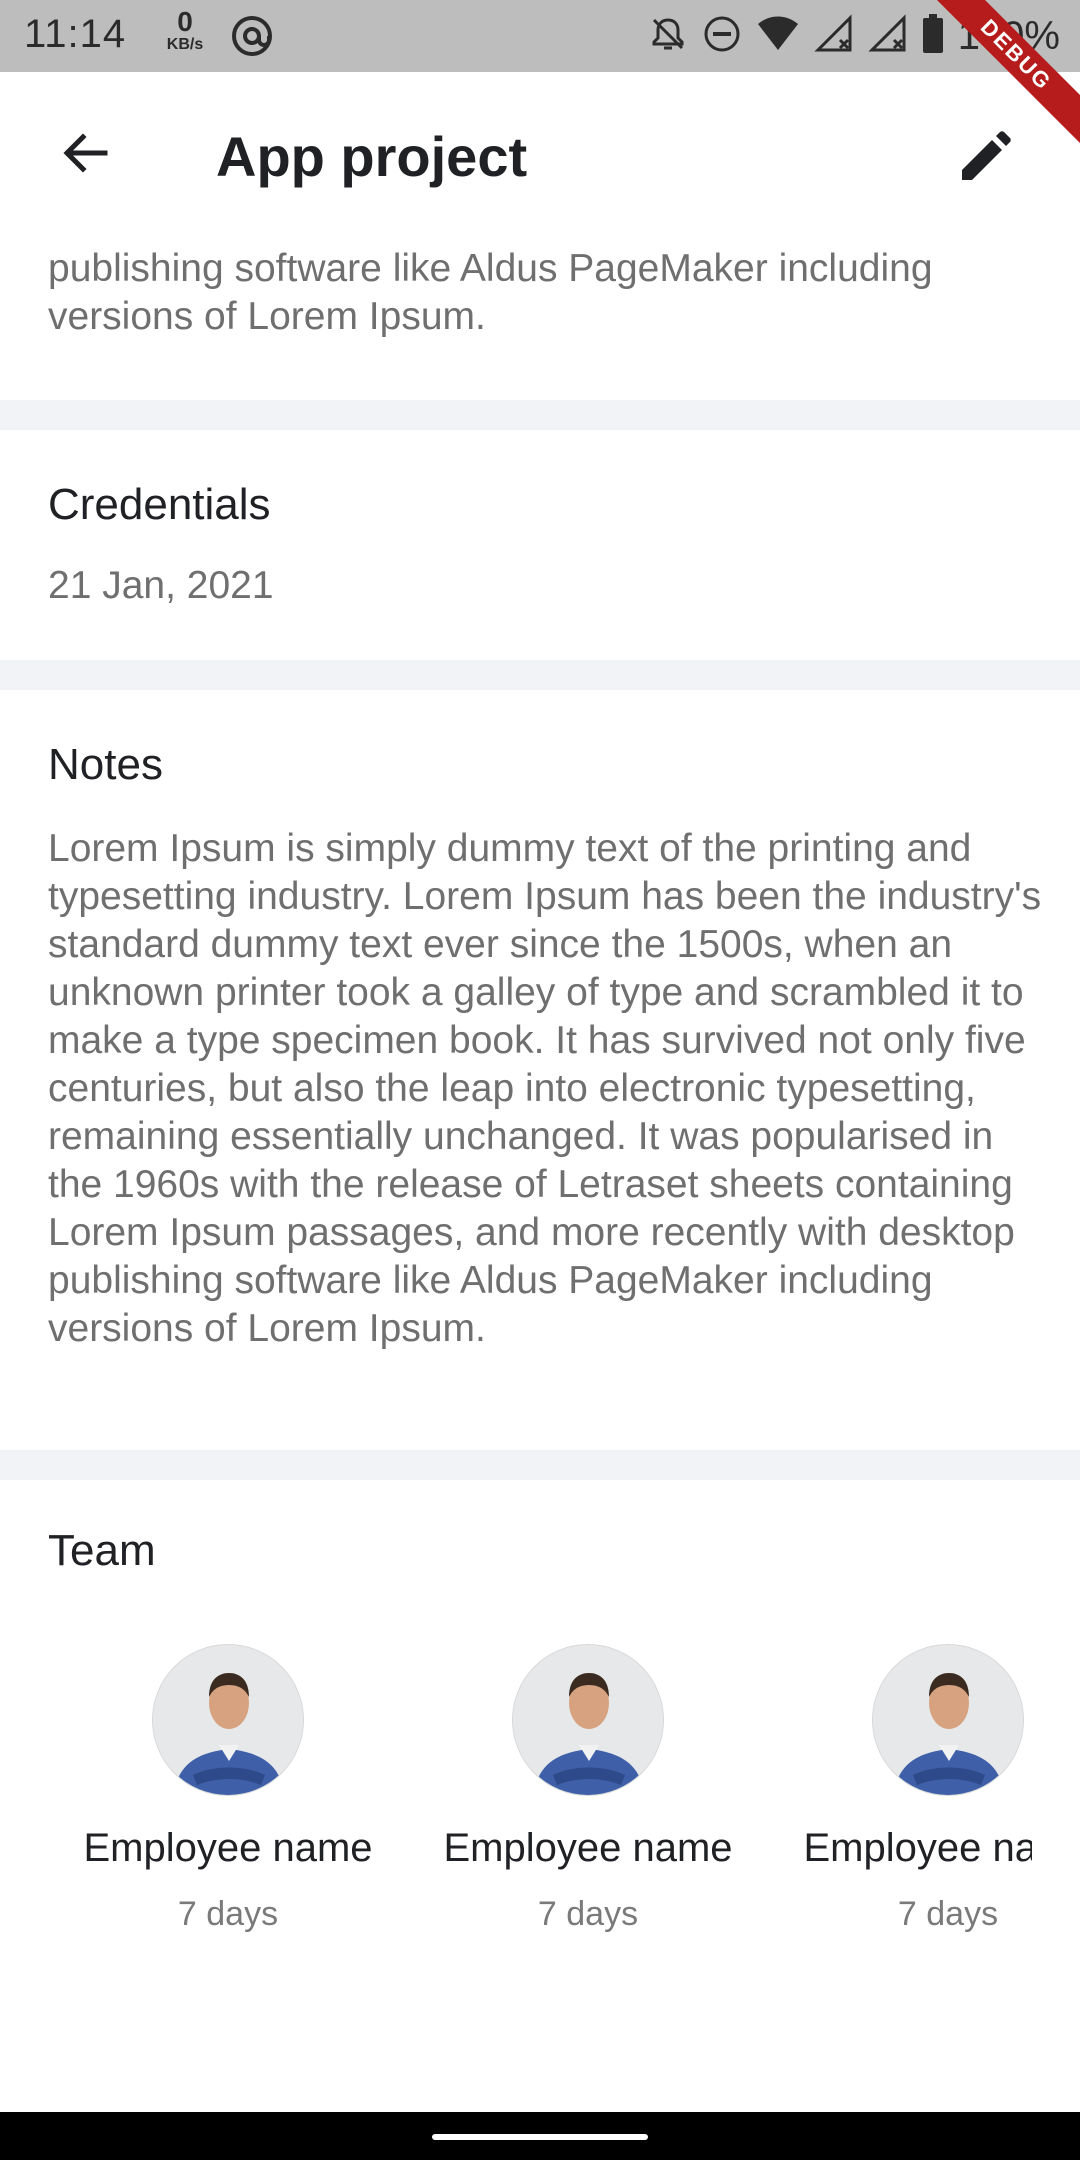  I want to click on arrow-back-icon, so click(85, 155).